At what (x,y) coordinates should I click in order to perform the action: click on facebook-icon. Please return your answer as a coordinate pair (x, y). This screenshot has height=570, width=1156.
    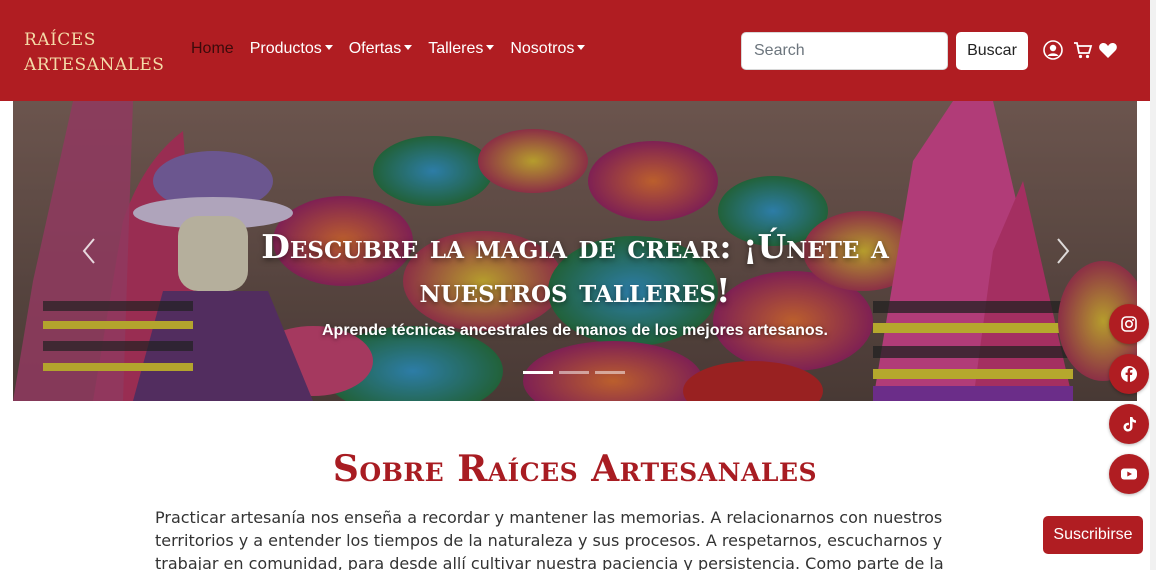
    Looking at the image, I should click on (1129, 374).